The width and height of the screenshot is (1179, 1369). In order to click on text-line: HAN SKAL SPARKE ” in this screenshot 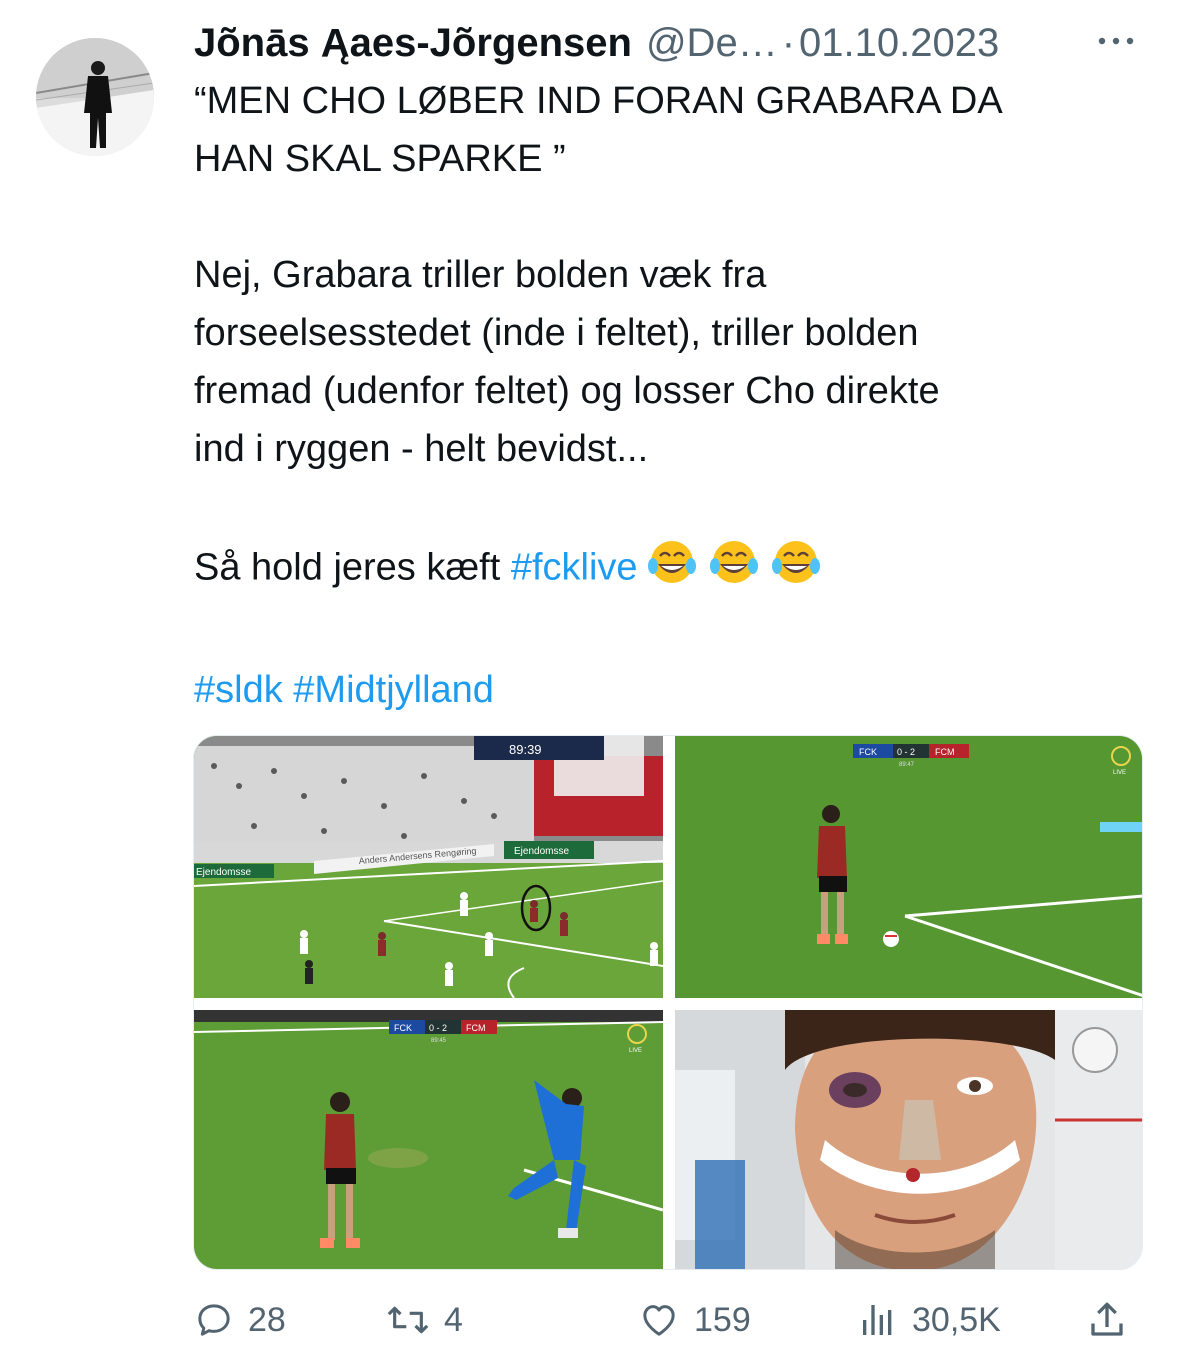, I will do `click(380, 159)`.